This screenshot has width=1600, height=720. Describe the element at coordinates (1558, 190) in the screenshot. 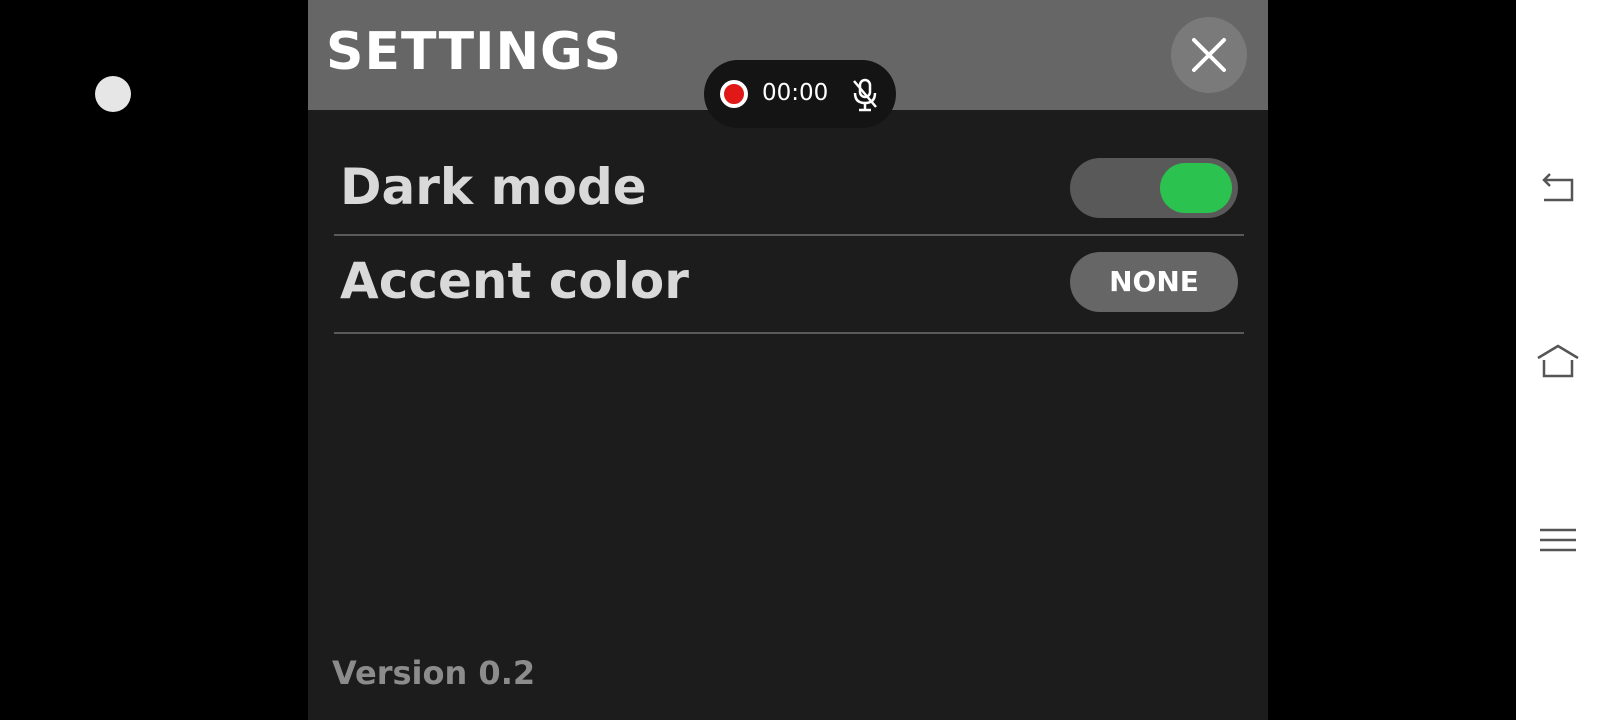

I see `back-icon` at that location.